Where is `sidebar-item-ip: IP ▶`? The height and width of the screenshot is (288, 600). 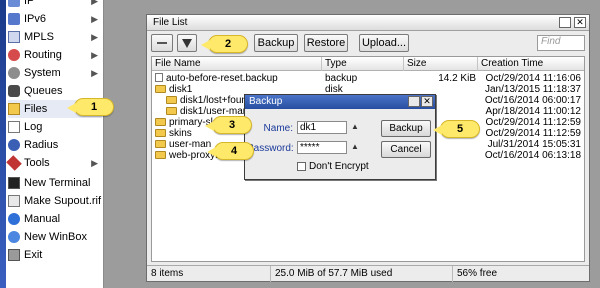 sidebar-item-ip: IP ▶ is located at coordinates (55, 5).